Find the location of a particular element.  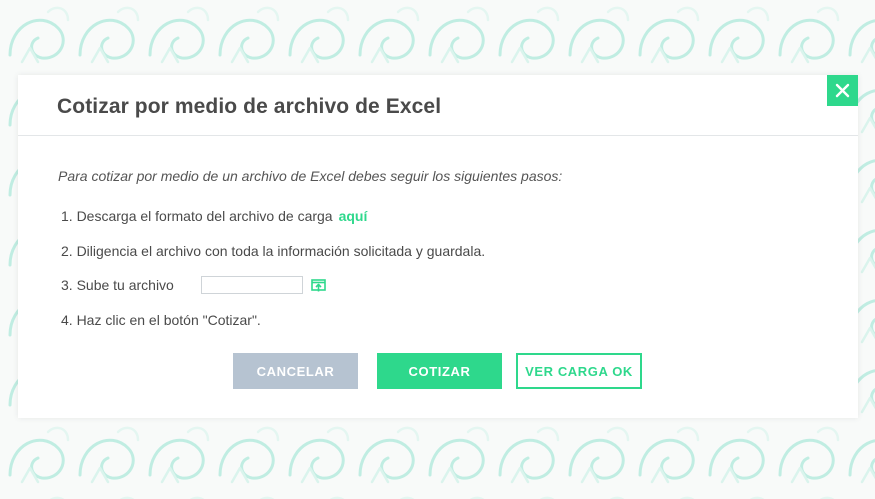

close-button is located at coordinates (842, 90).